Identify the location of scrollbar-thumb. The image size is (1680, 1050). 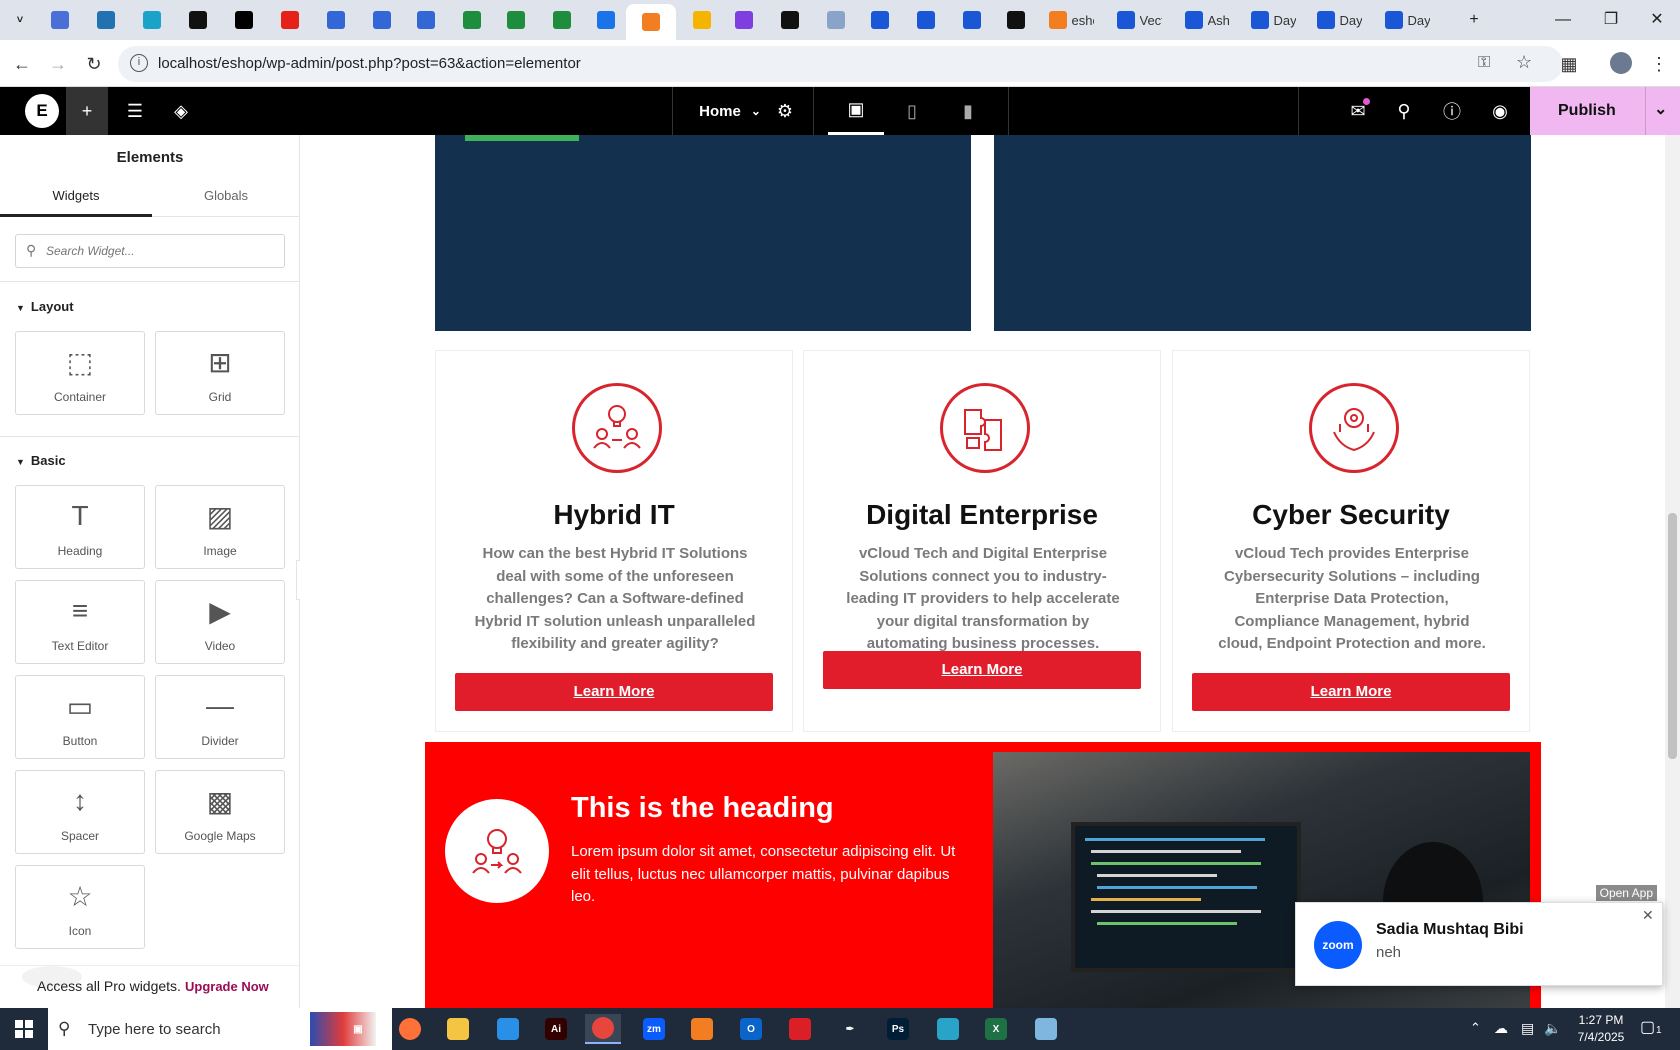
(1672, 636).